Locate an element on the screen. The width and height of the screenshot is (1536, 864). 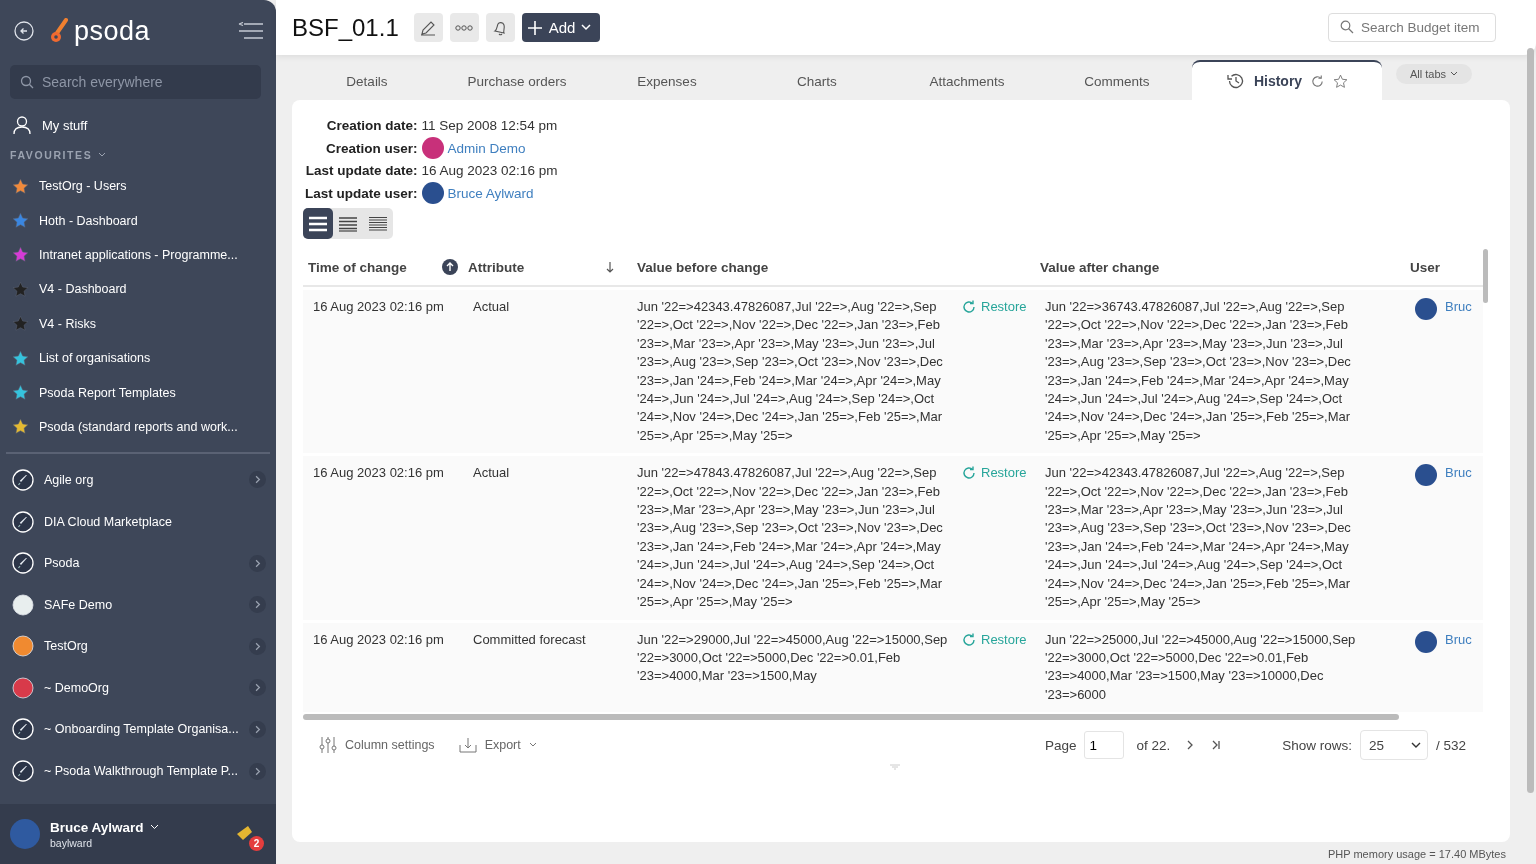
add-button: Add is located at coordinates (561, 27).